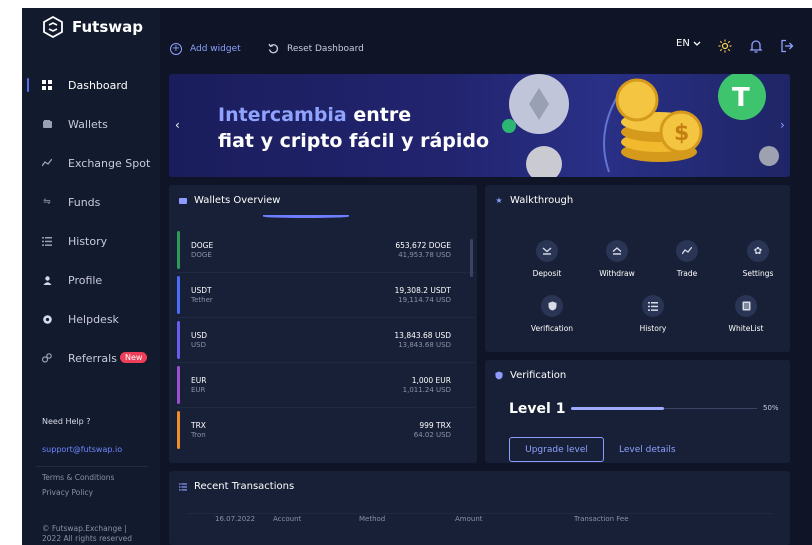 The width and height of the screenshot is (812, 545). I want to click on walkthrough-verification: Verification, so click(556, 316).